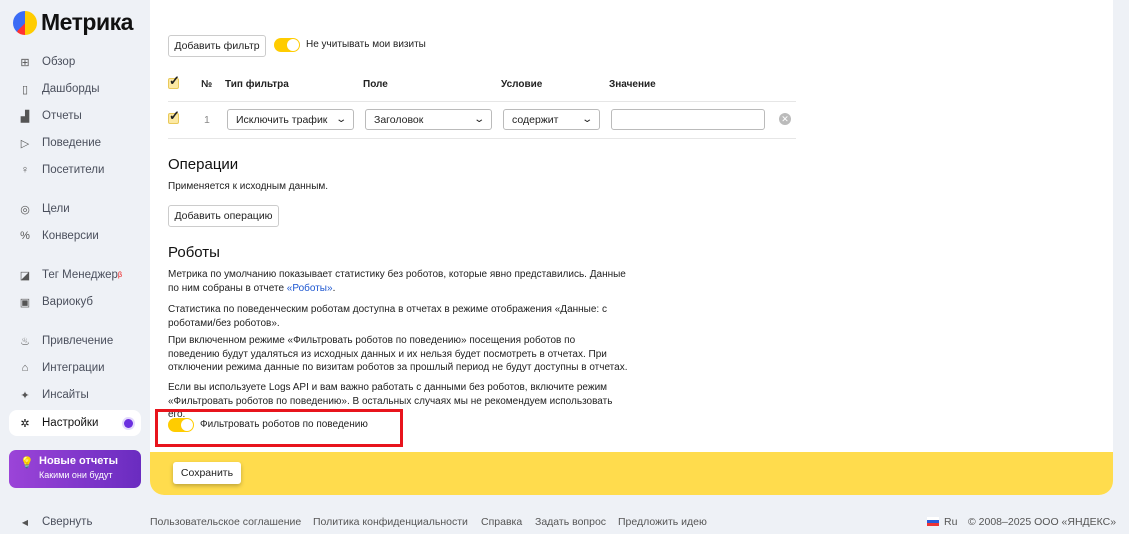  I want to click on sidebar-item-goals: ◎ Цели, so click(75, 209).